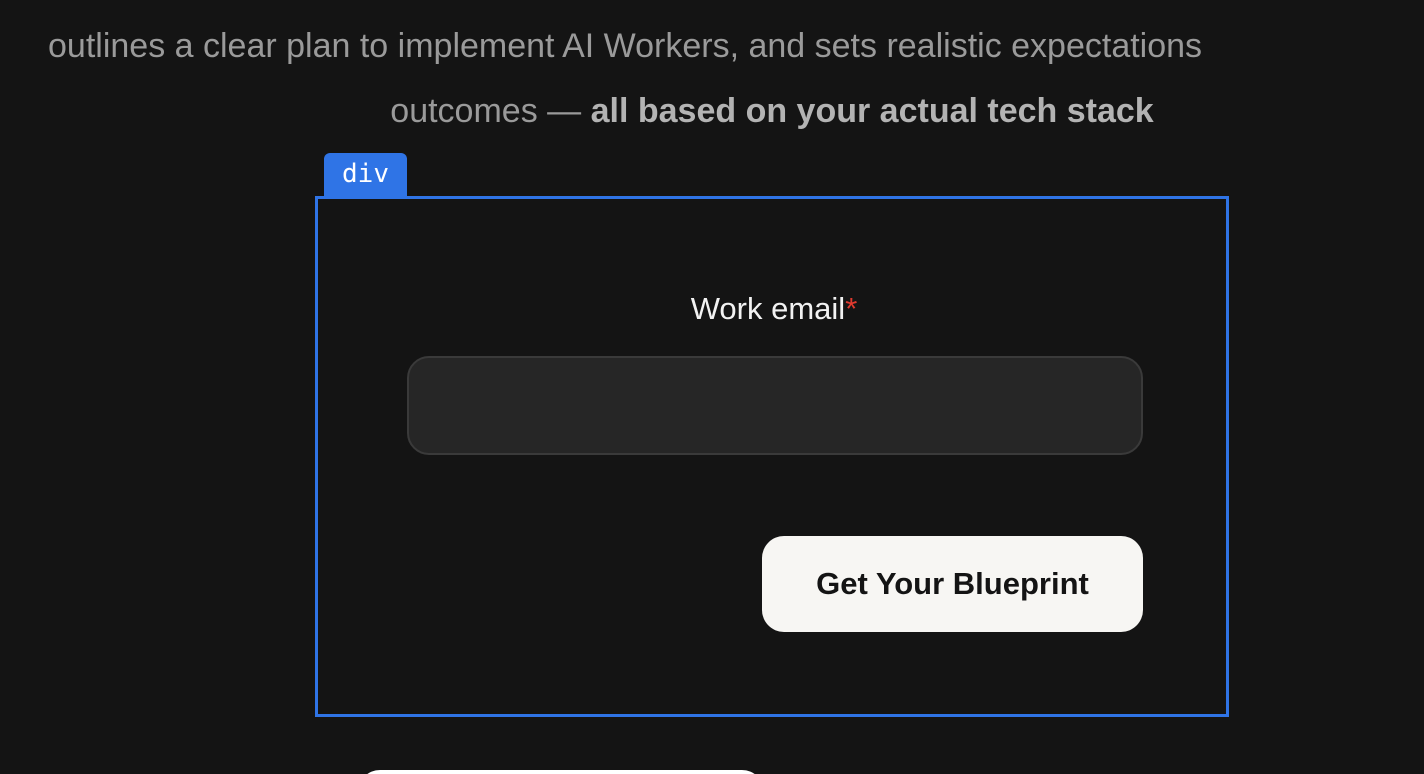 The height and width of the screenshot is (774, 1424). What do you see at coordinates (365, 174) in the screenshot?
I see `inspector-element-badge: div` at bounding box center [365, 174].